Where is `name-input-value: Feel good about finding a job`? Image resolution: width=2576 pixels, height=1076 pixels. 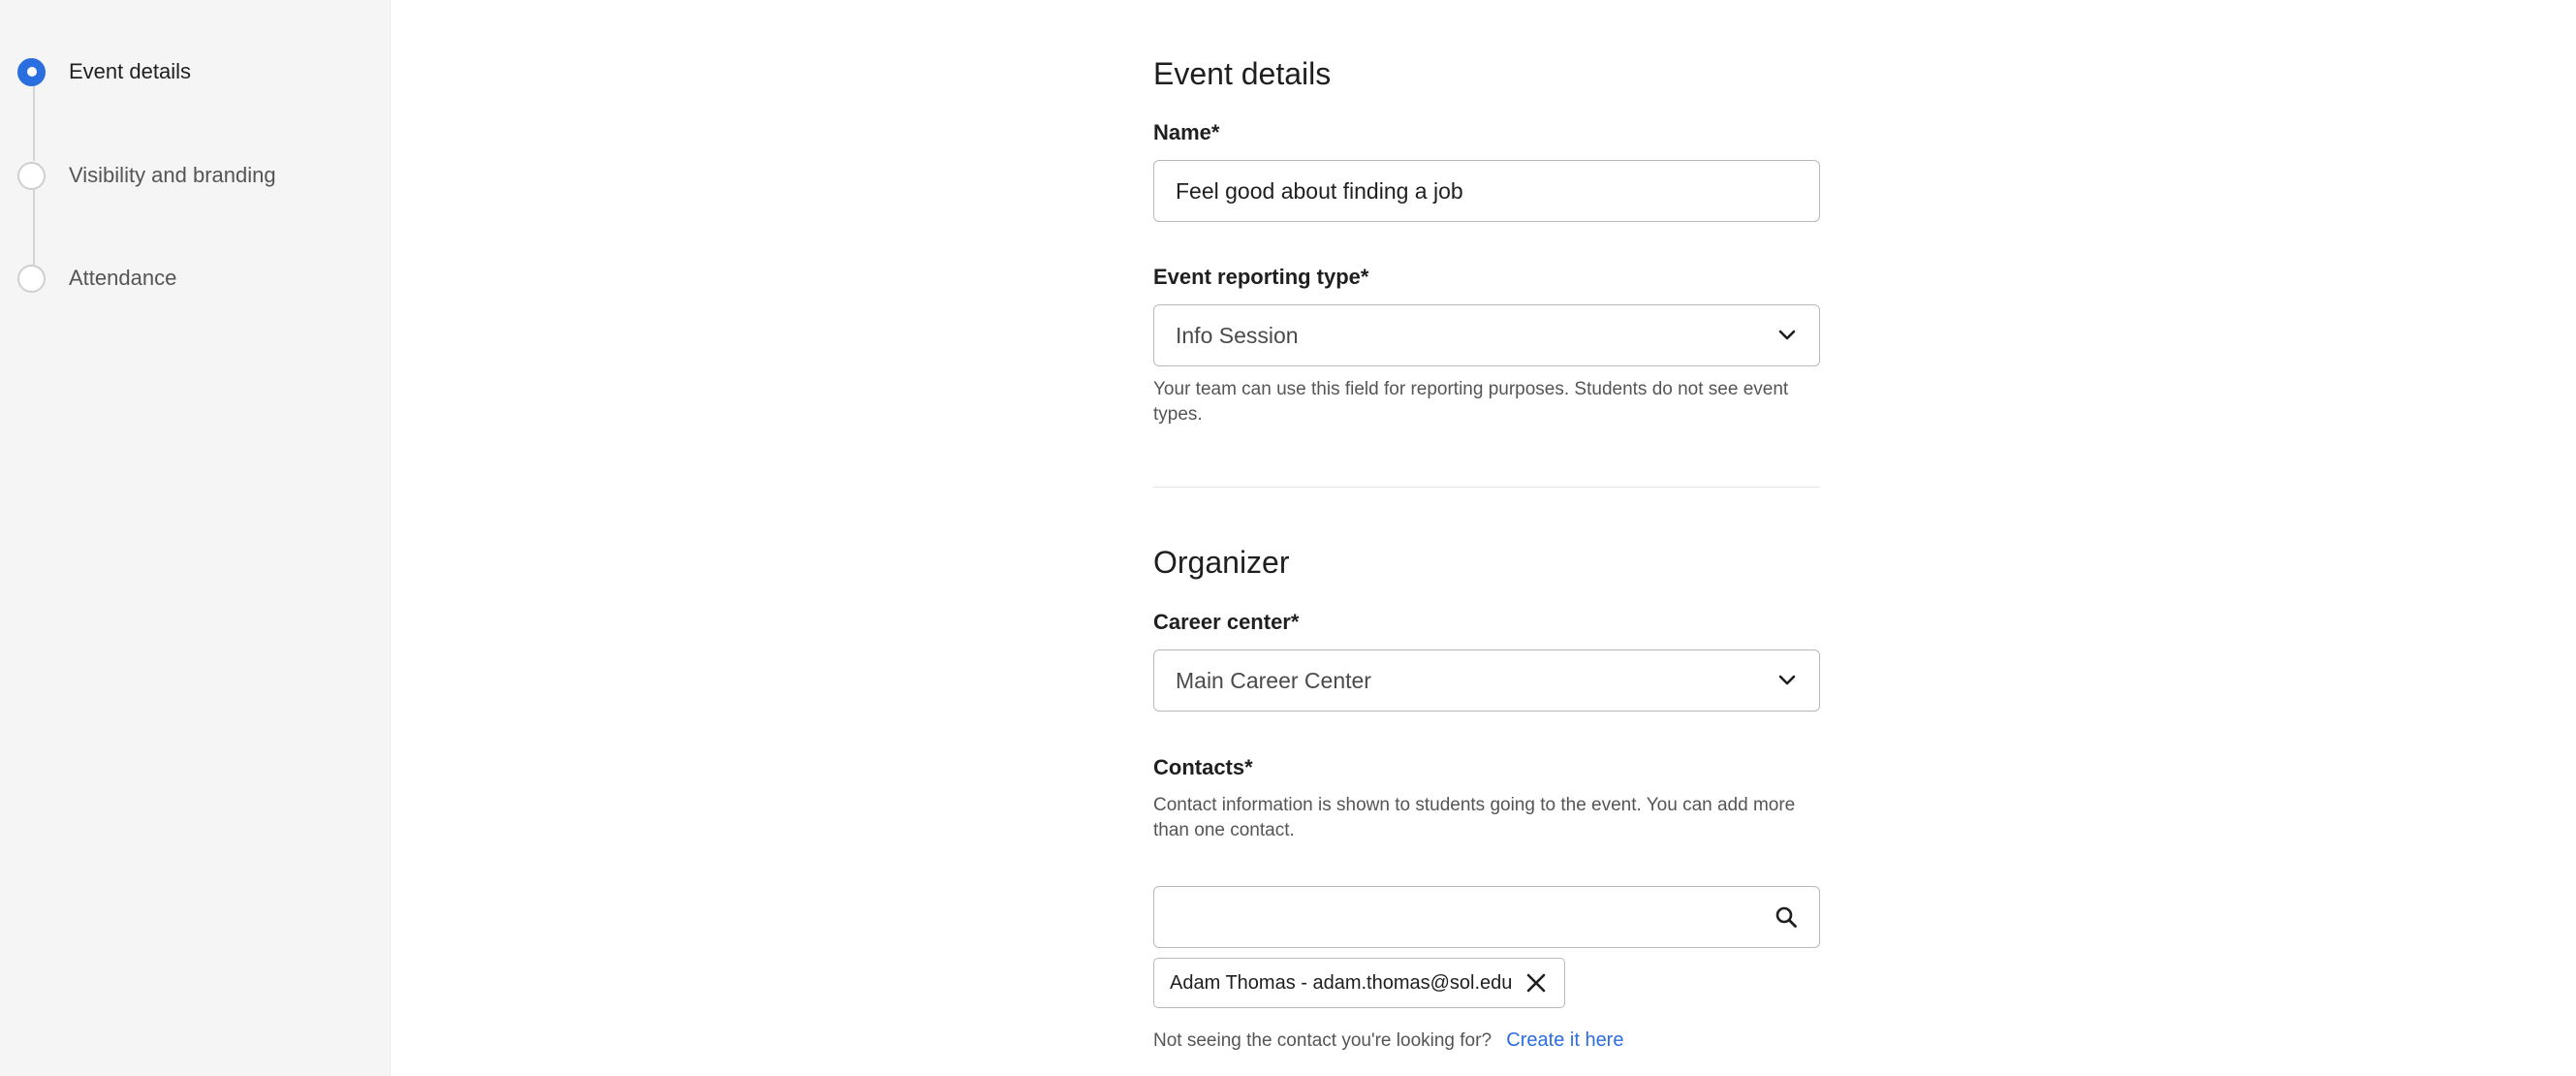
name-input-value: Feel good about finding a job is located at coordinates (1319, 190).